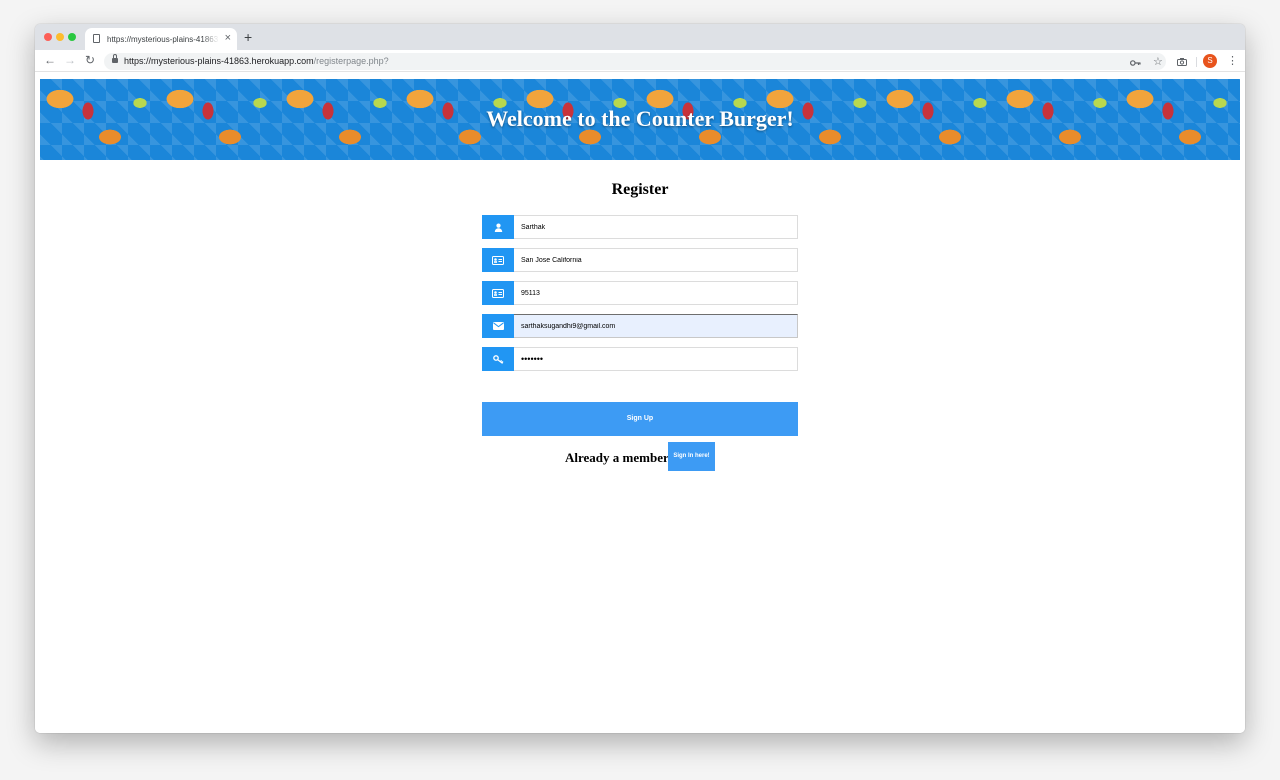 This screenshot has width=1280, height=780. I want to click on name-input, so click(655, 227).